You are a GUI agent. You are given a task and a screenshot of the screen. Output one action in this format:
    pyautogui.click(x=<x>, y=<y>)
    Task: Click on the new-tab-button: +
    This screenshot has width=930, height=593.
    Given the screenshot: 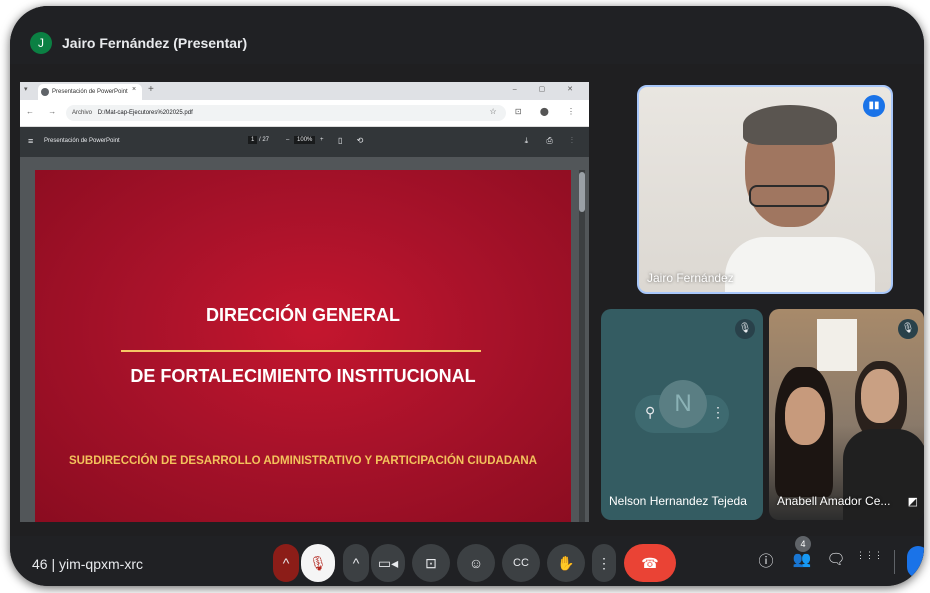 What is the action you would take?
    pyautogui.click(x=151, y=89)
    